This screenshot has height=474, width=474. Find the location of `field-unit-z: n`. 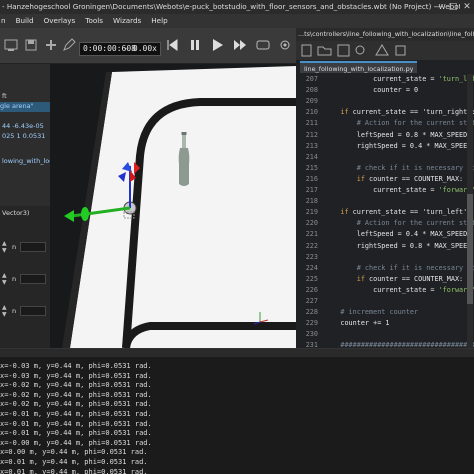

field-unit-z: n is located at coordinates (14, 311).